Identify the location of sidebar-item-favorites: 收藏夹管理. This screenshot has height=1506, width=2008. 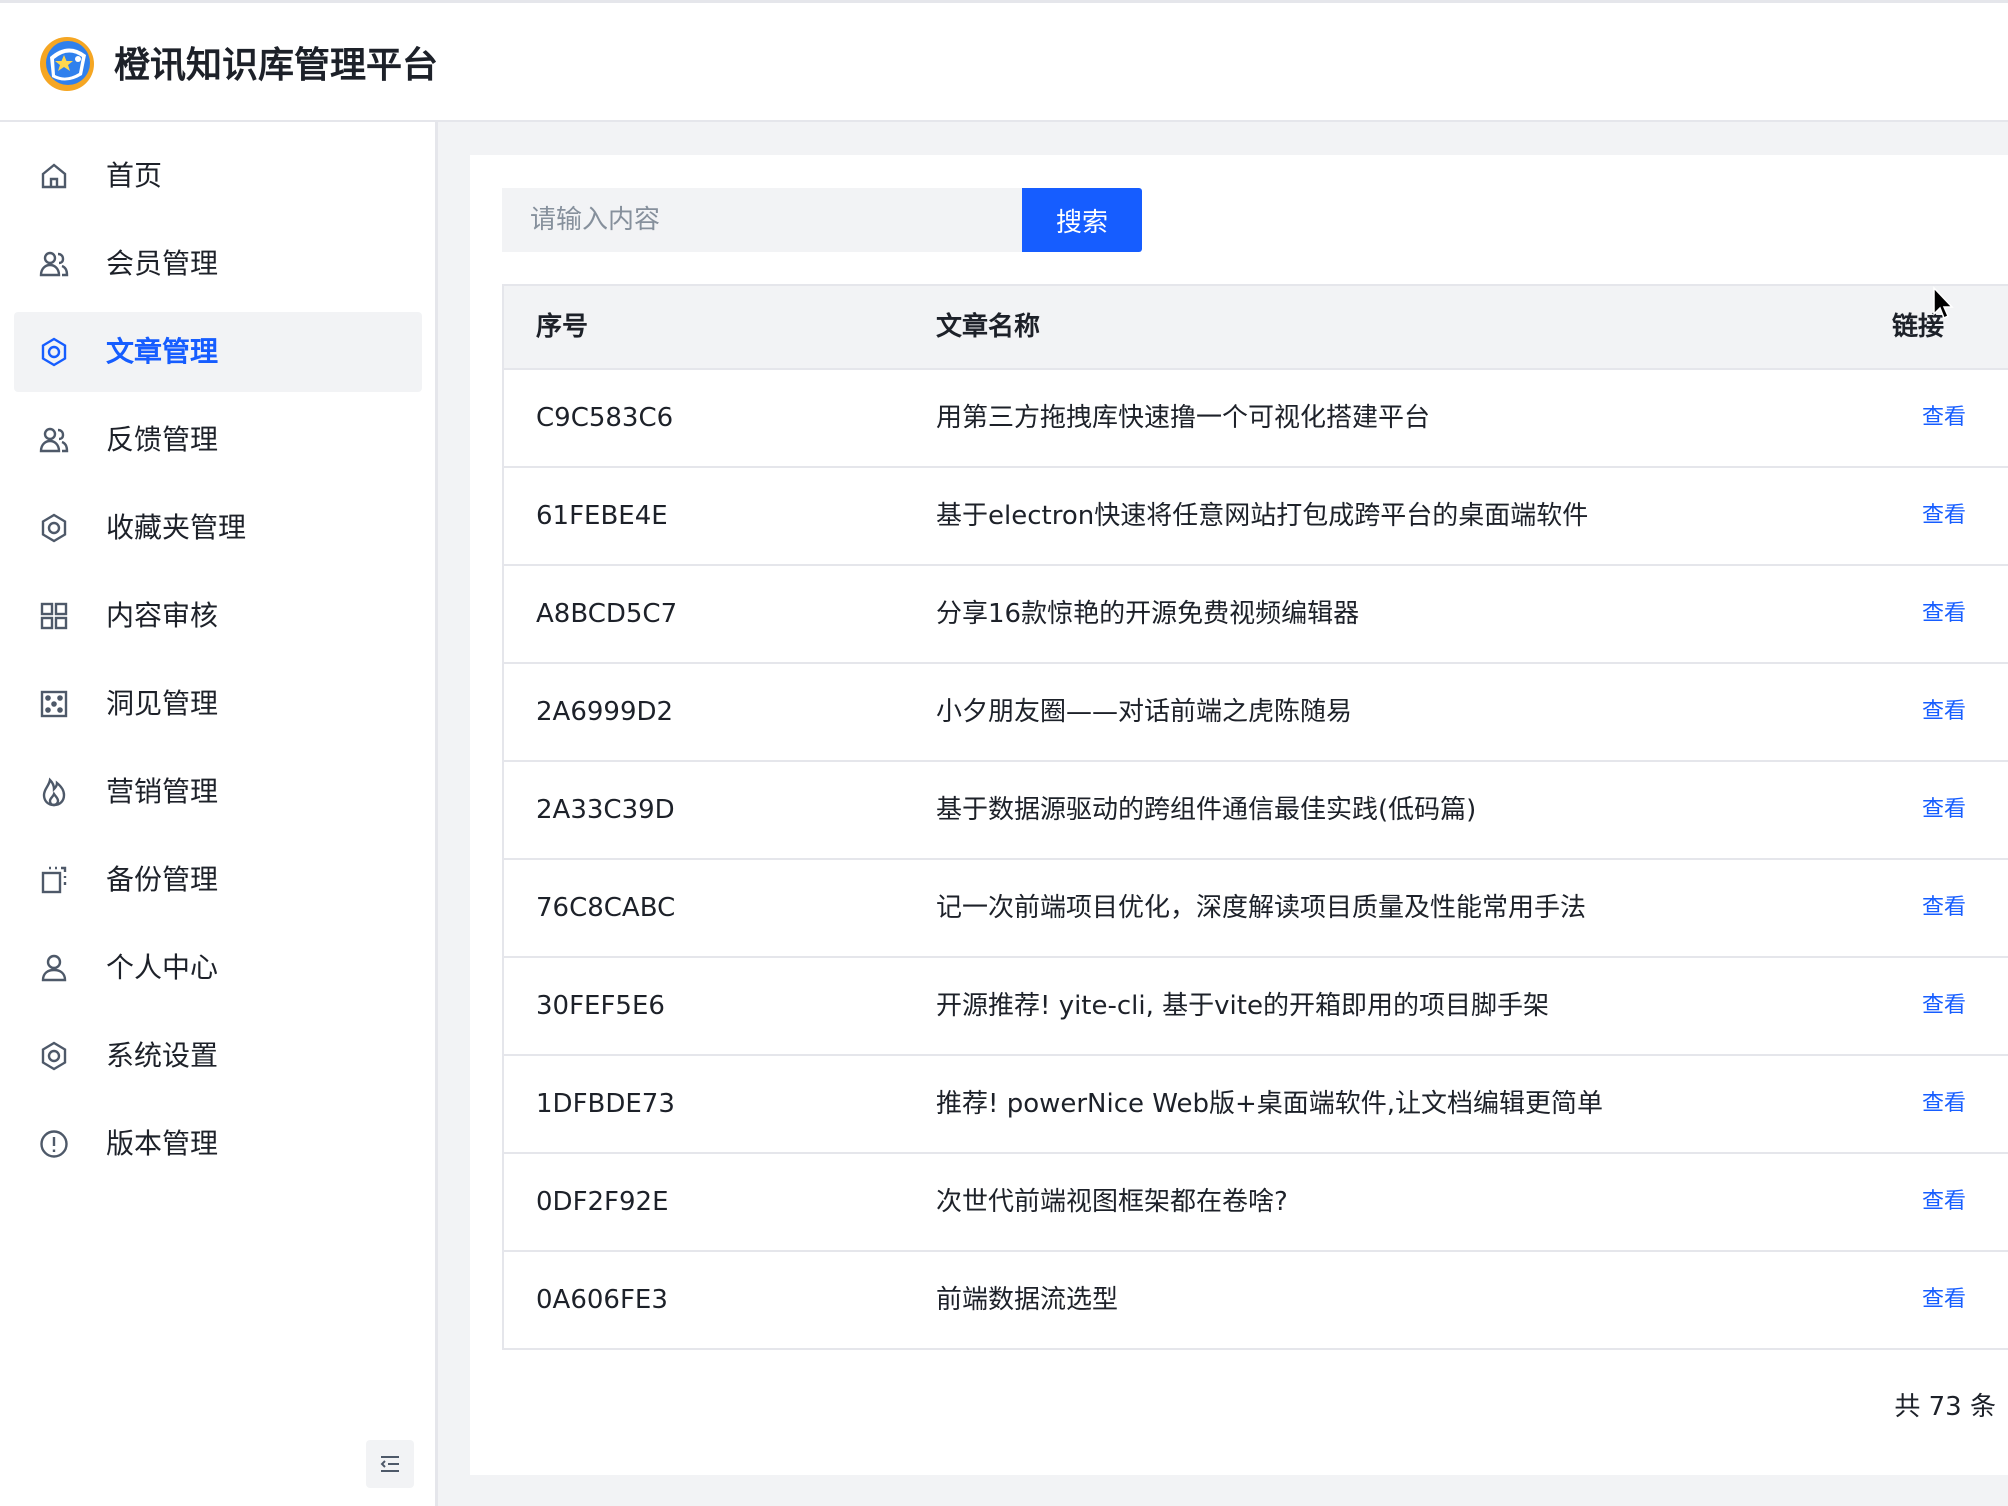
(218, 528).